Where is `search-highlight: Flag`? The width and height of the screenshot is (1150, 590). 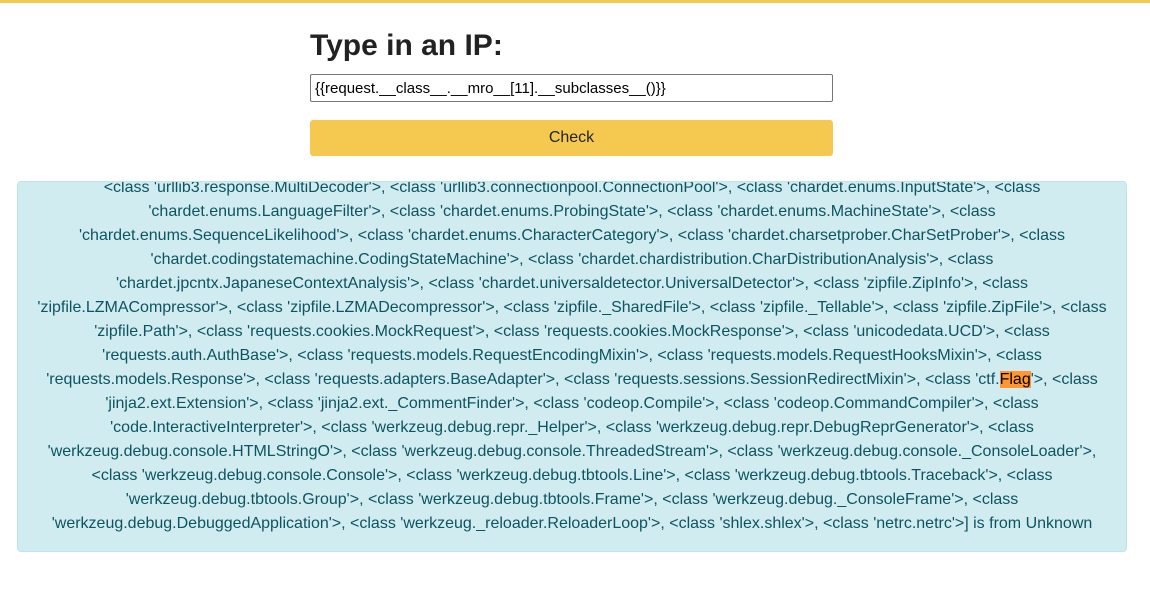 search-highlight: Flag is located at coordinates (1015, 379).